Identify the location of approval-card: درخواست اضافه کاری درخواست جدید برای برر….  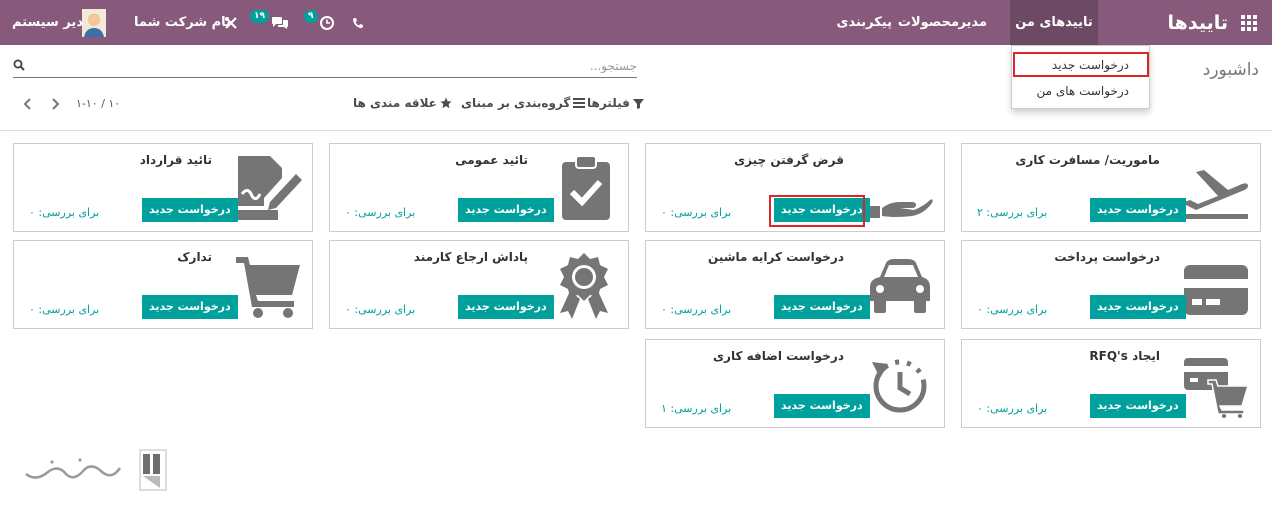
(795, 383).